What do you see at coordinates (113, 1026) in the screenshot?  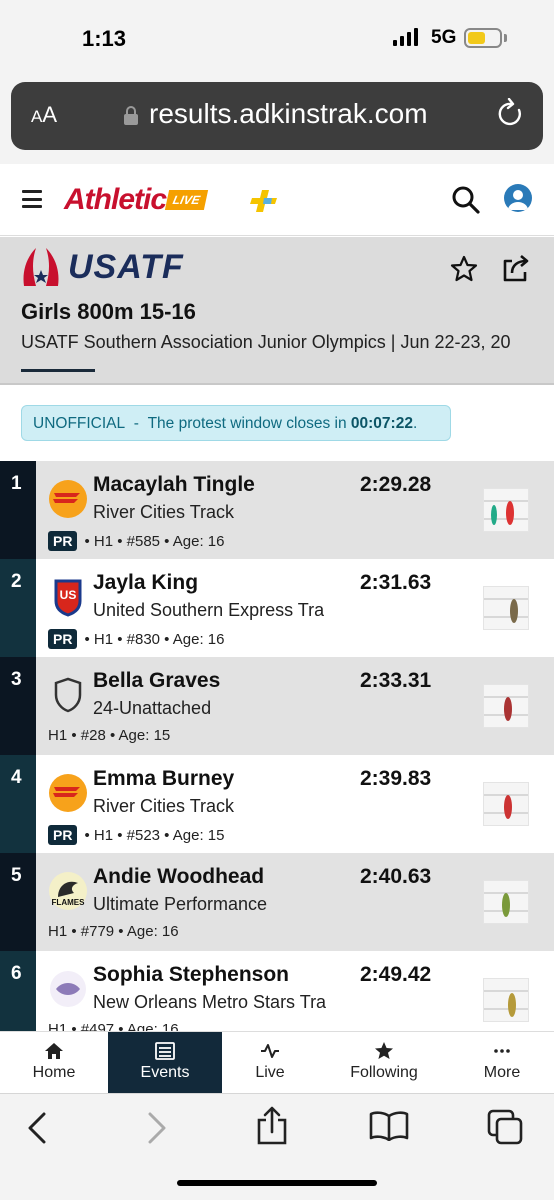 I see `athlete-meta: H1 • #497 • Age: 16` at bounding box center [113, 1026].